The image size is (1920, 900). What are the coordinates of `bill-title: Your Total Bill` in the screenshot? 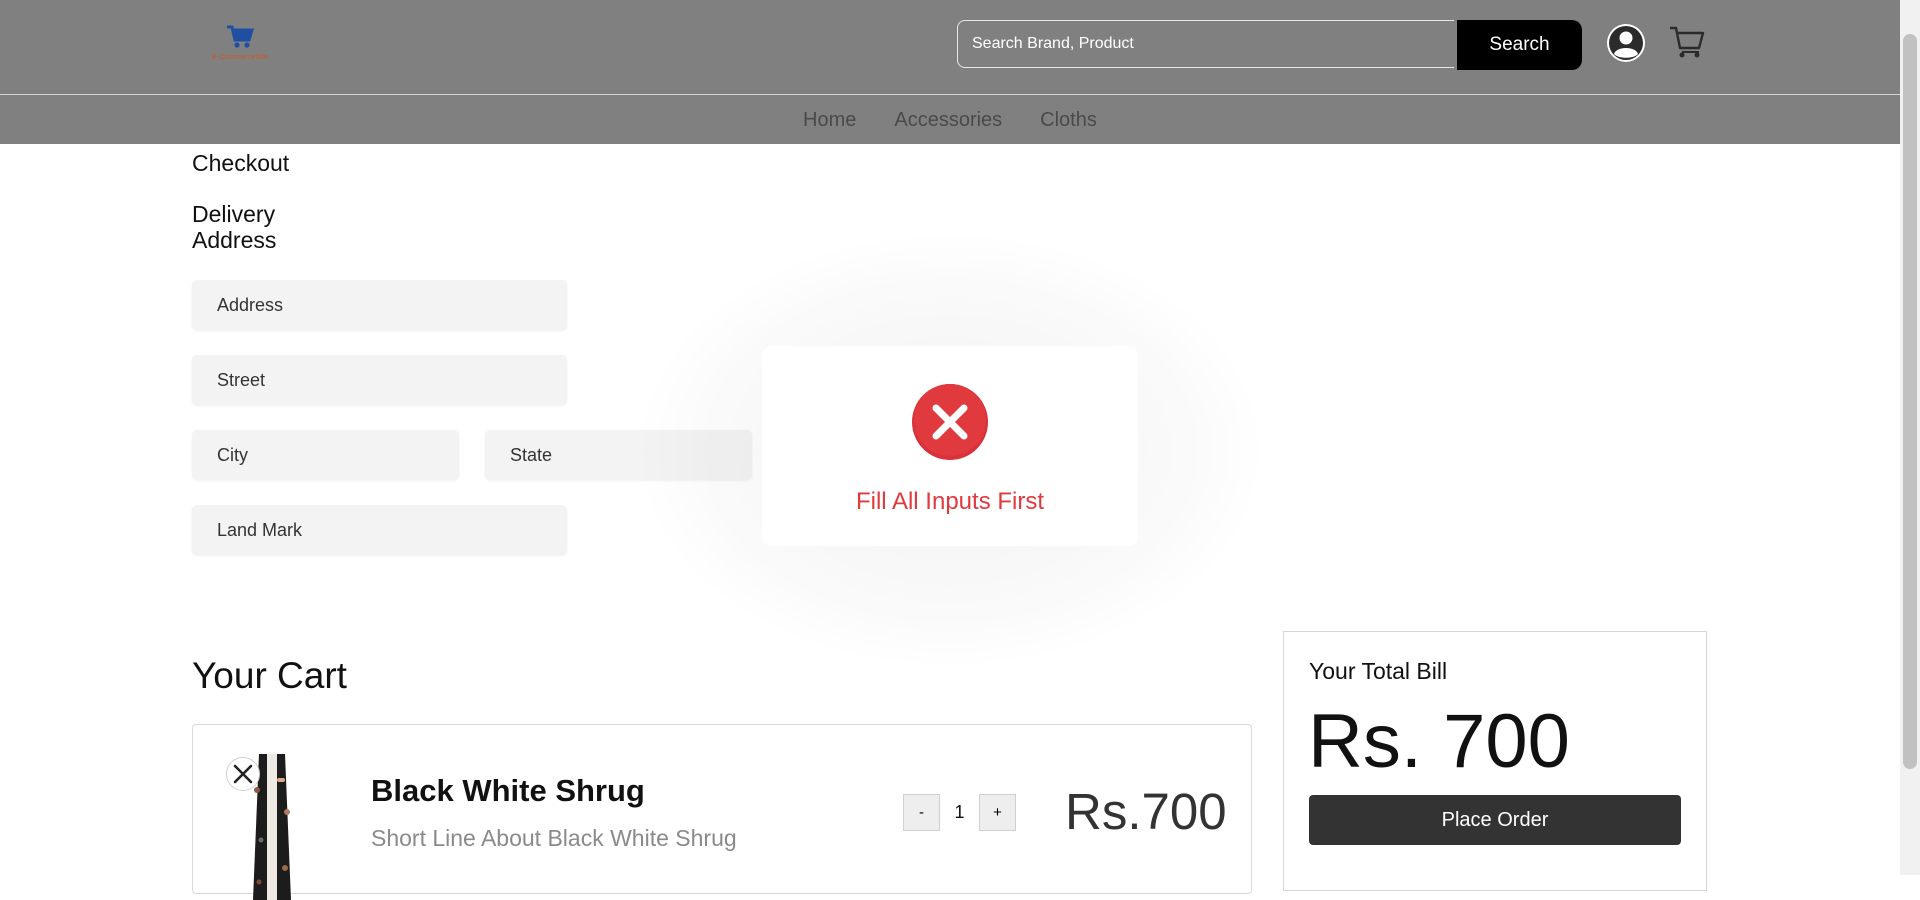 It's located at (1378, 671).